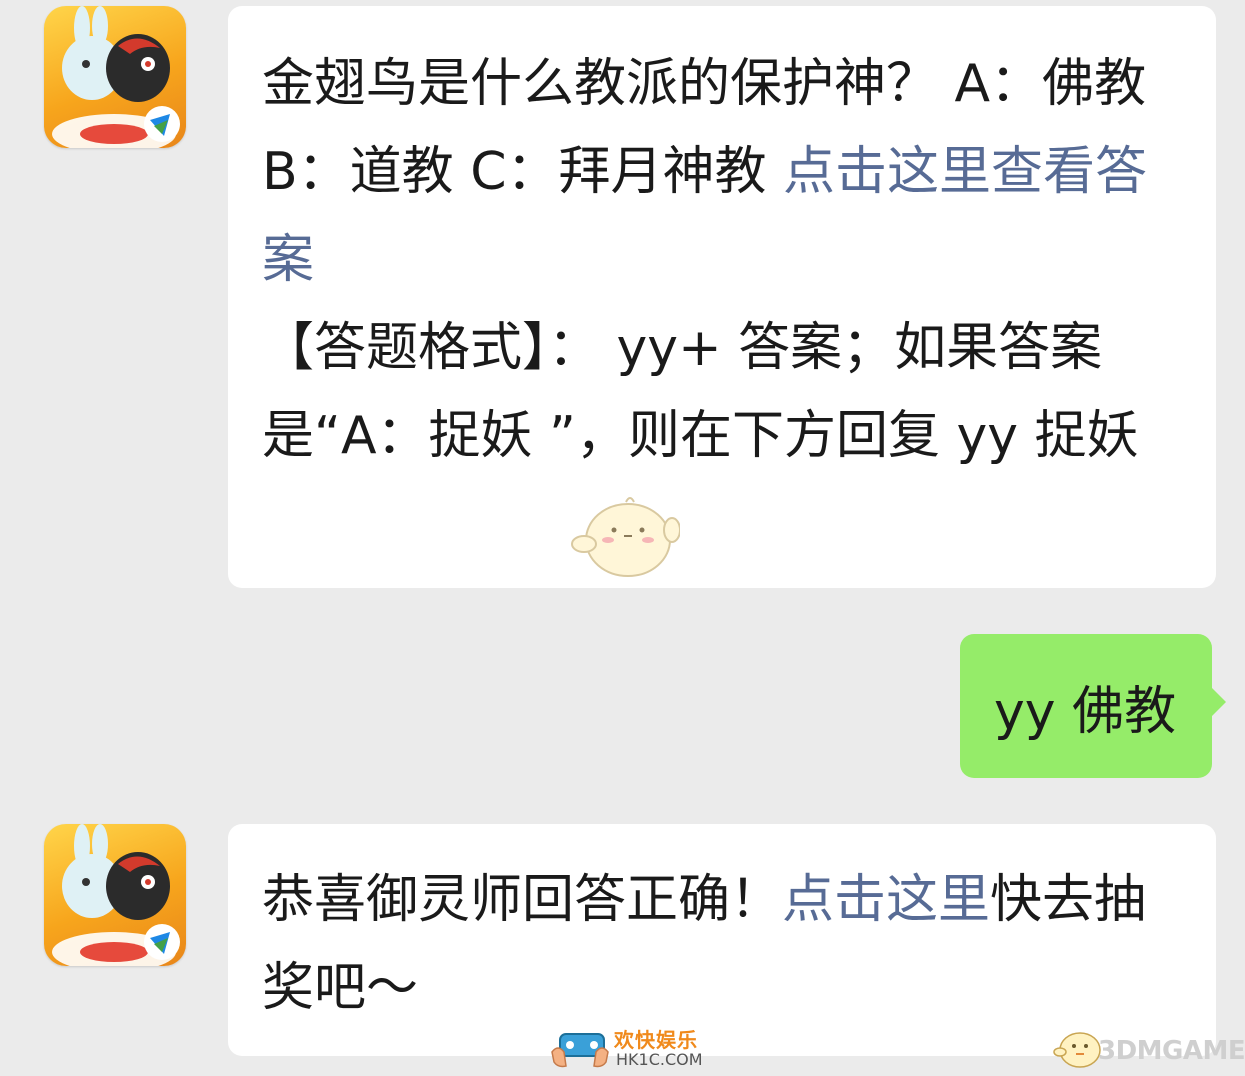  Describe the element at coordinates (1171, 1051) in the screenshot. I see `3dm-logo-text: 3DMGAME` at that location.